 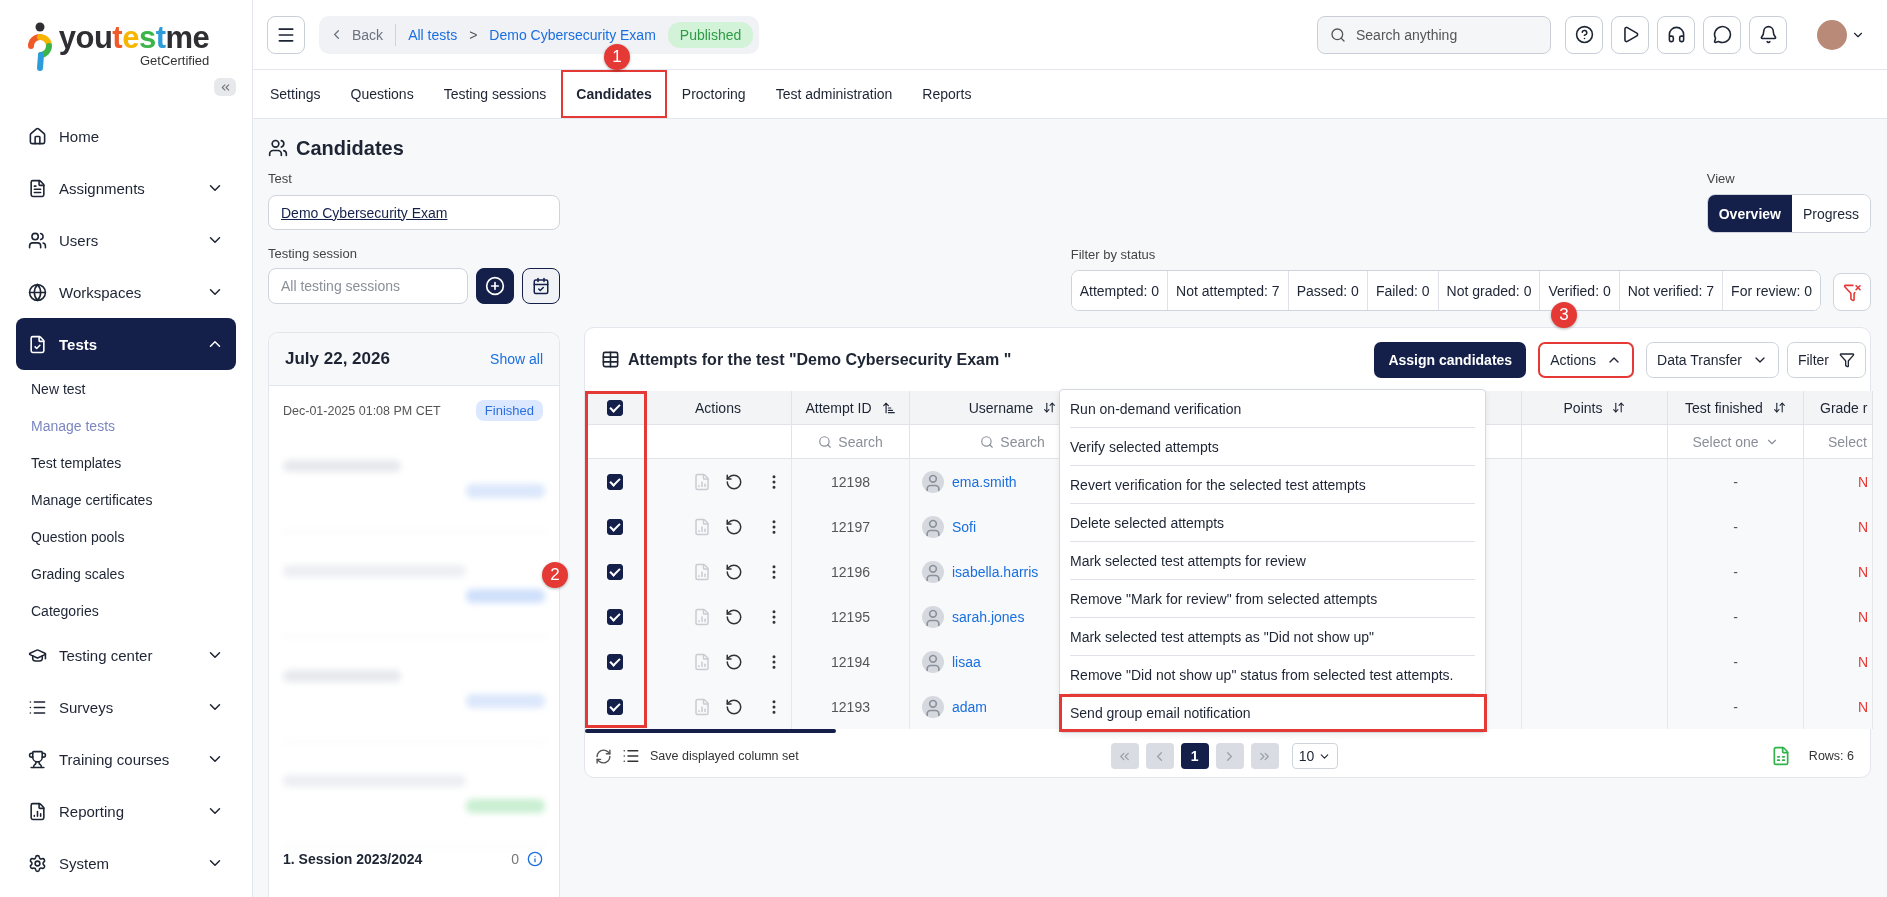 I want to click on data-transfer-button: Data Transfer, so click(x=1712, y=359).